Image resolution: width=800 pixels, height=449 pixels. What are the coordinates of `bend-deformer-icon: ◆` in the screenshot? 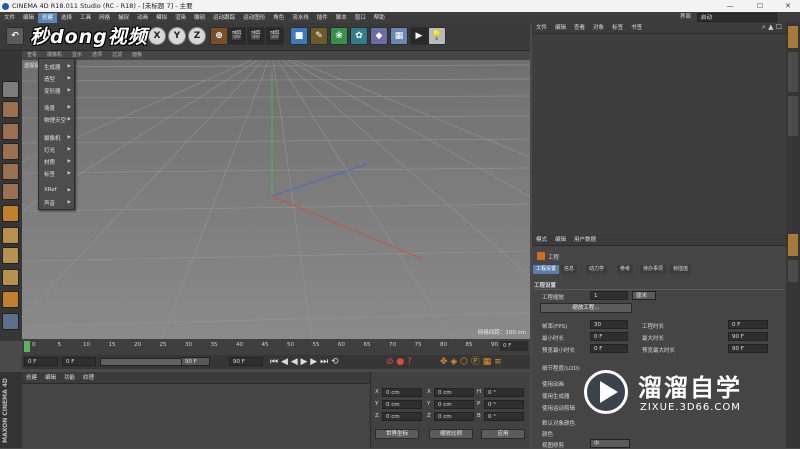 It's located at (379, 36).